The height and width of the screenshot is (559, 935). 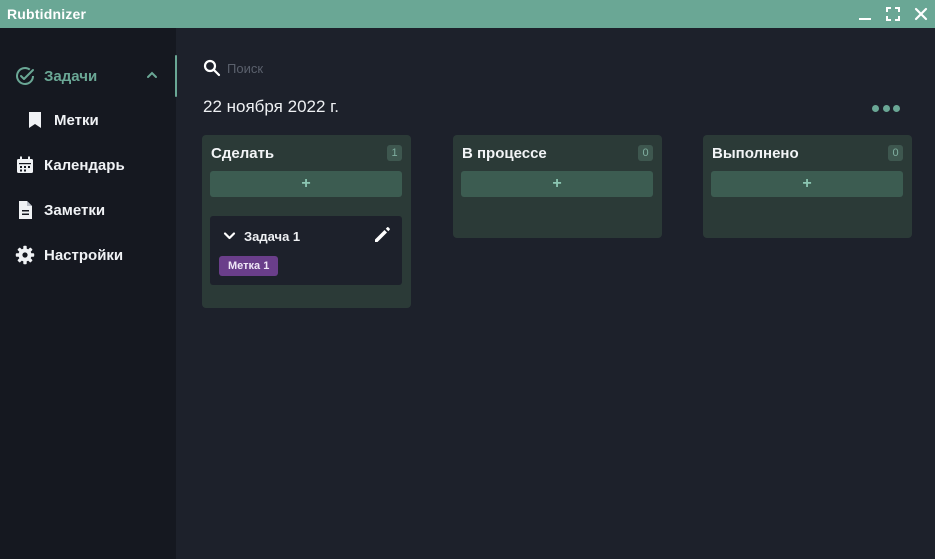 I want to click on more-dots-icon, so click(x=875, y=108).